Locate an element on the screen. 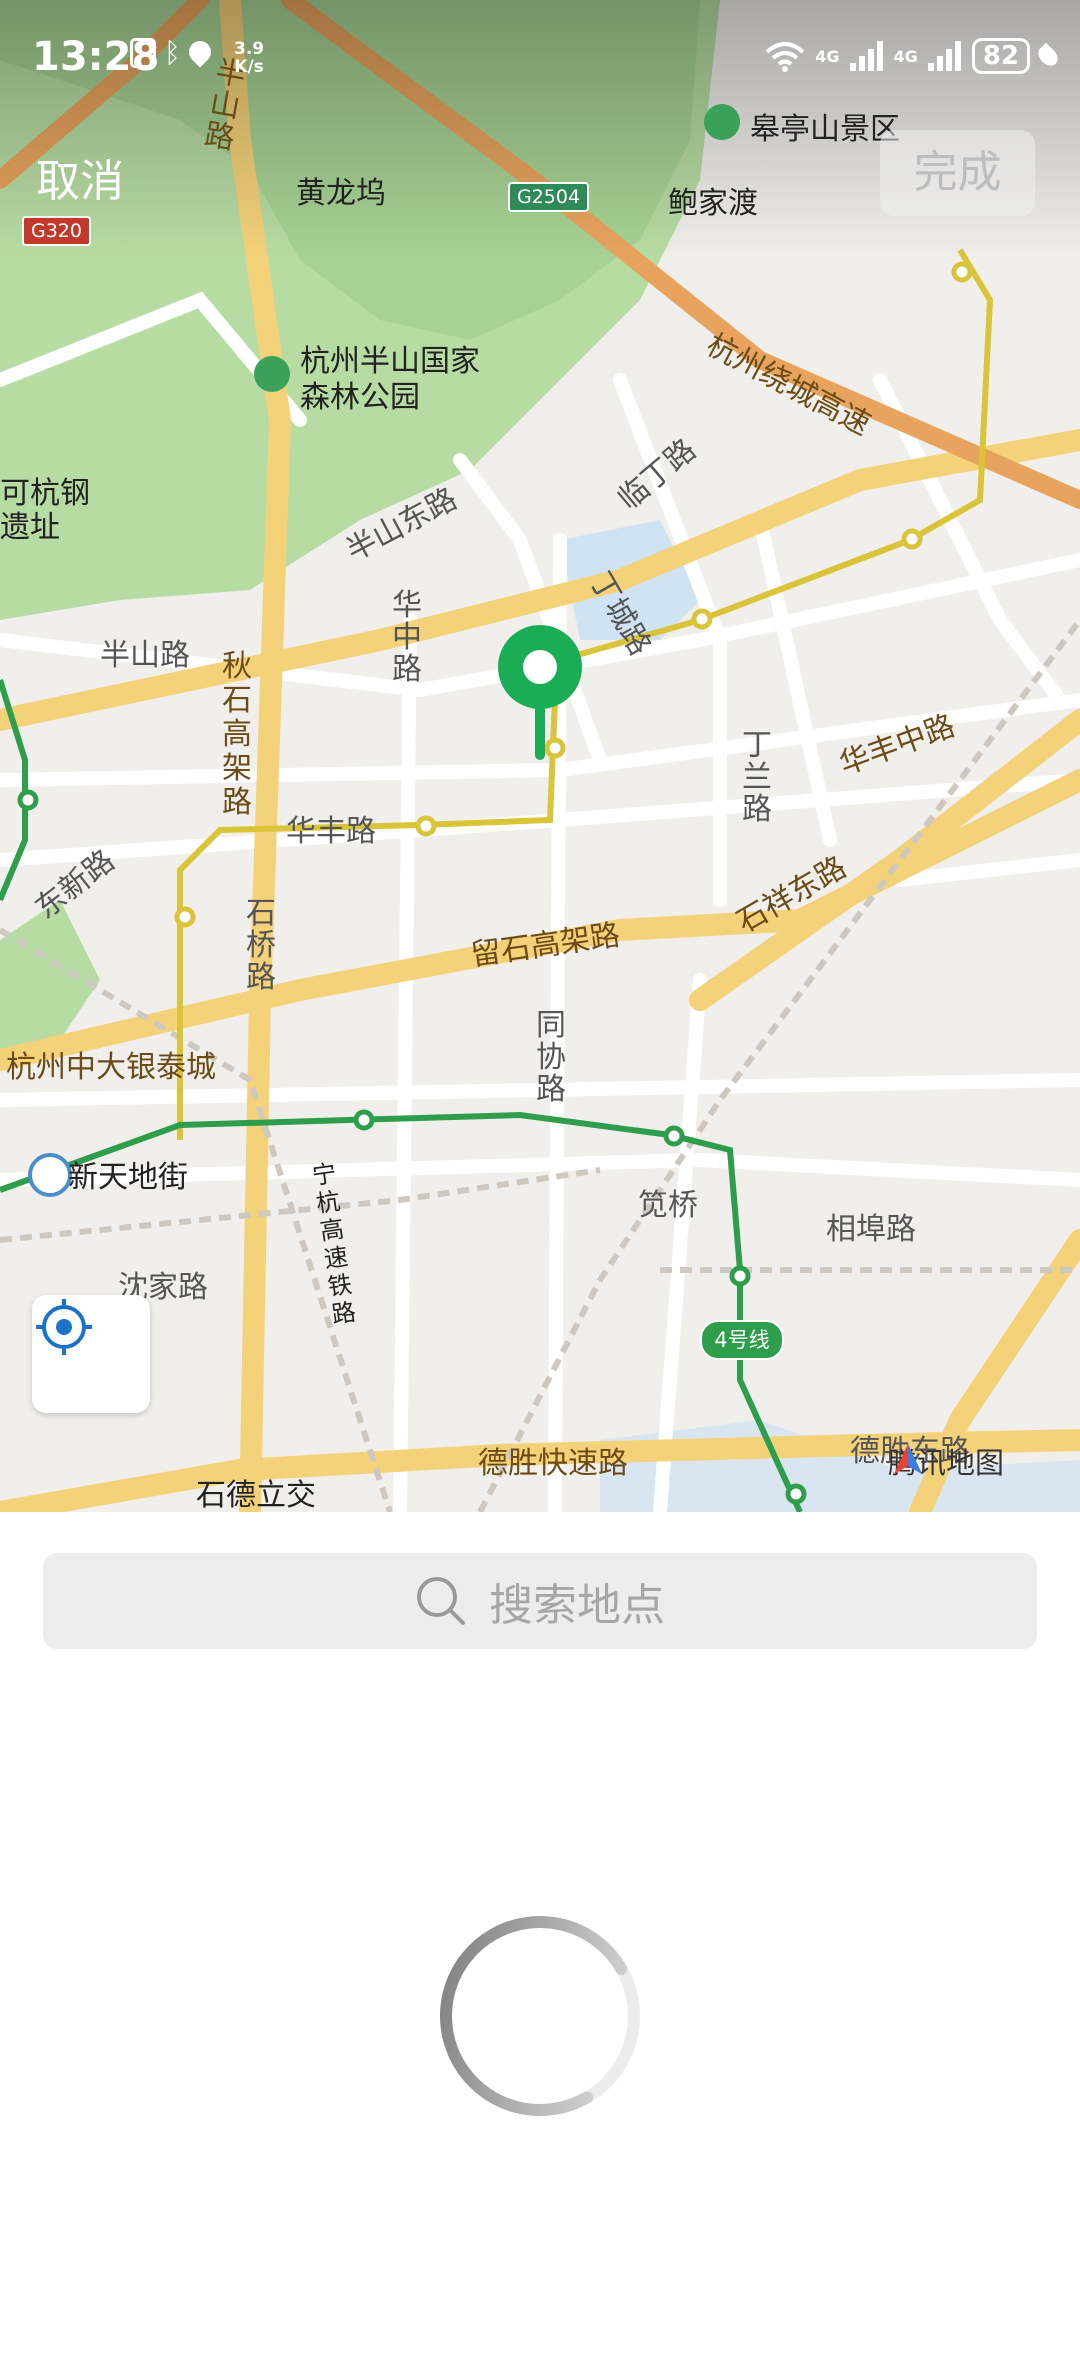 The height and width of the screenshot is (2376, 1080). map-label: 杭州中大银泰城 is located at coordinates (111, 1067).